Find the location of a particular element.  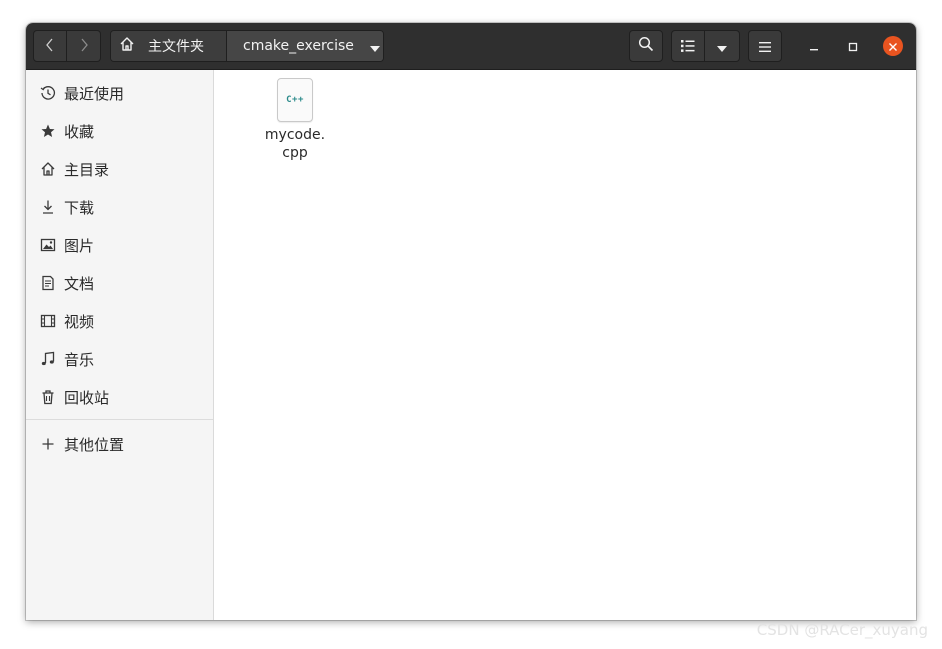

back-button is located at coordinates (50, 46).